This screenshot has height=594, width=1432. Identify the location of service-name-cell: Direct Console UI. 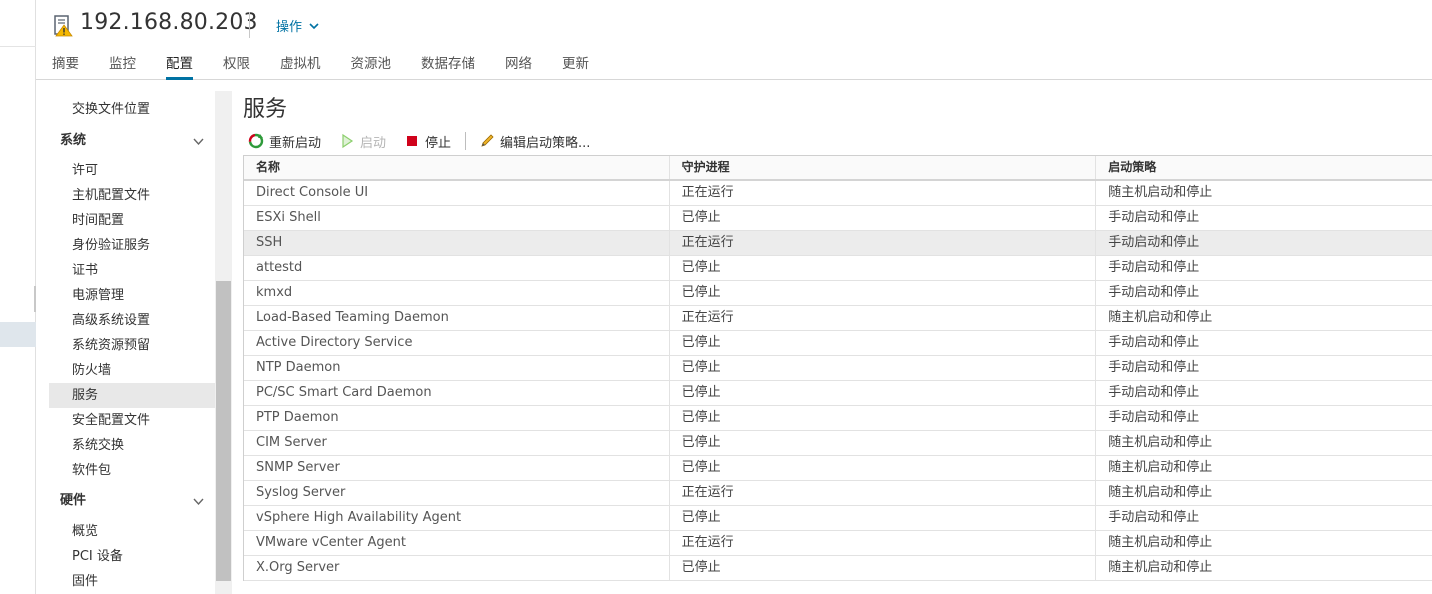
(457, 193).